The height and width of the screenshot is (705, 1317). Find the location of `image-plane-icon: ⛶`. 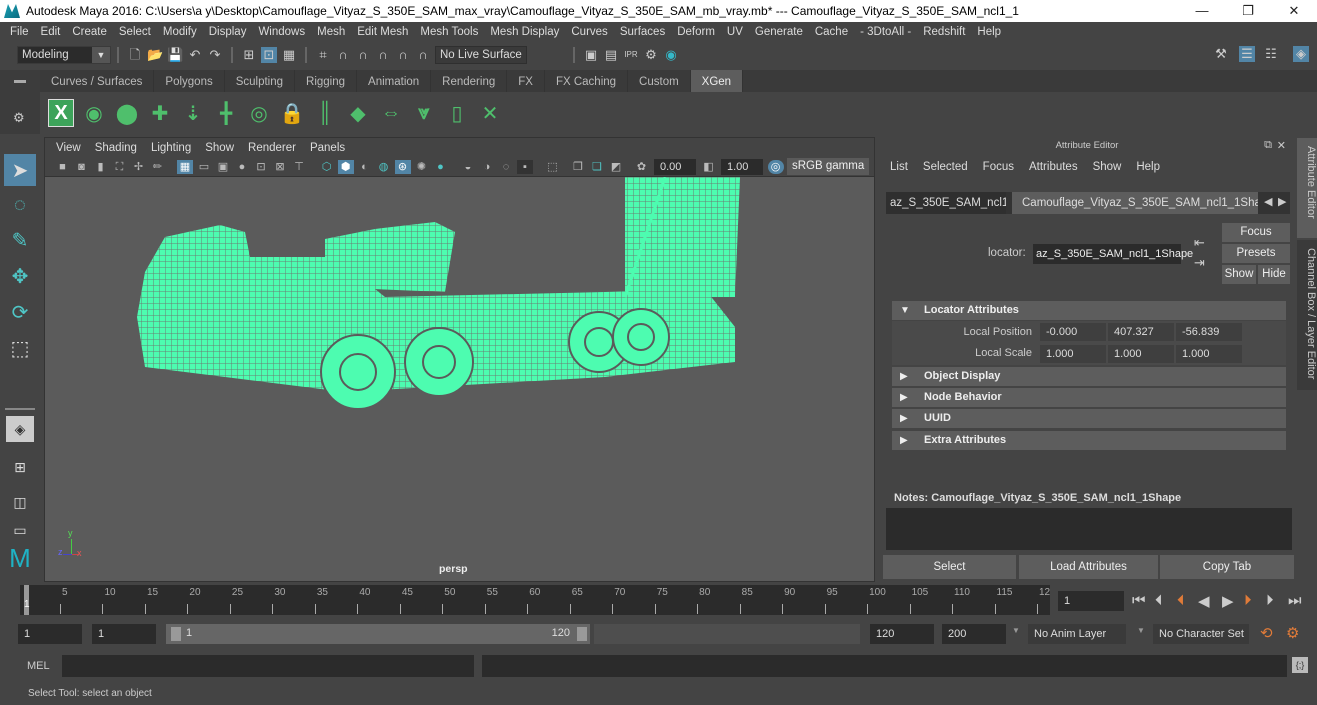

image-plane-icon: ⛶ is located at coordinates (120, 167).